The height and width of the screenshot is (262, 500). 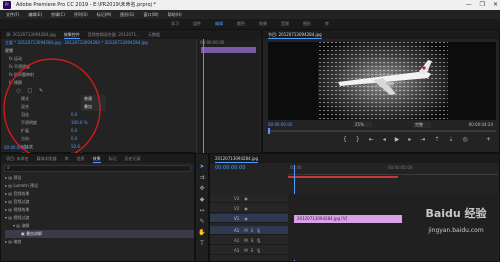 I want to click on folder-lumetri: ▸ ▤ Lumetri 预设, so click(x=99, y=186).